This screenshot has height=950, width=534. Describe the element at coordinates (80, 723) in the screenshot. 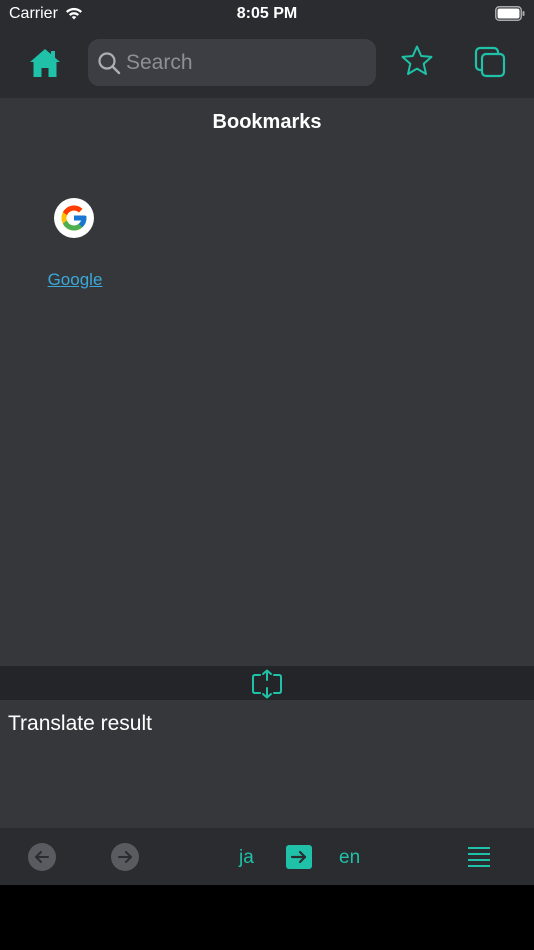

I see `translate-result-text: Translate result` at that location.